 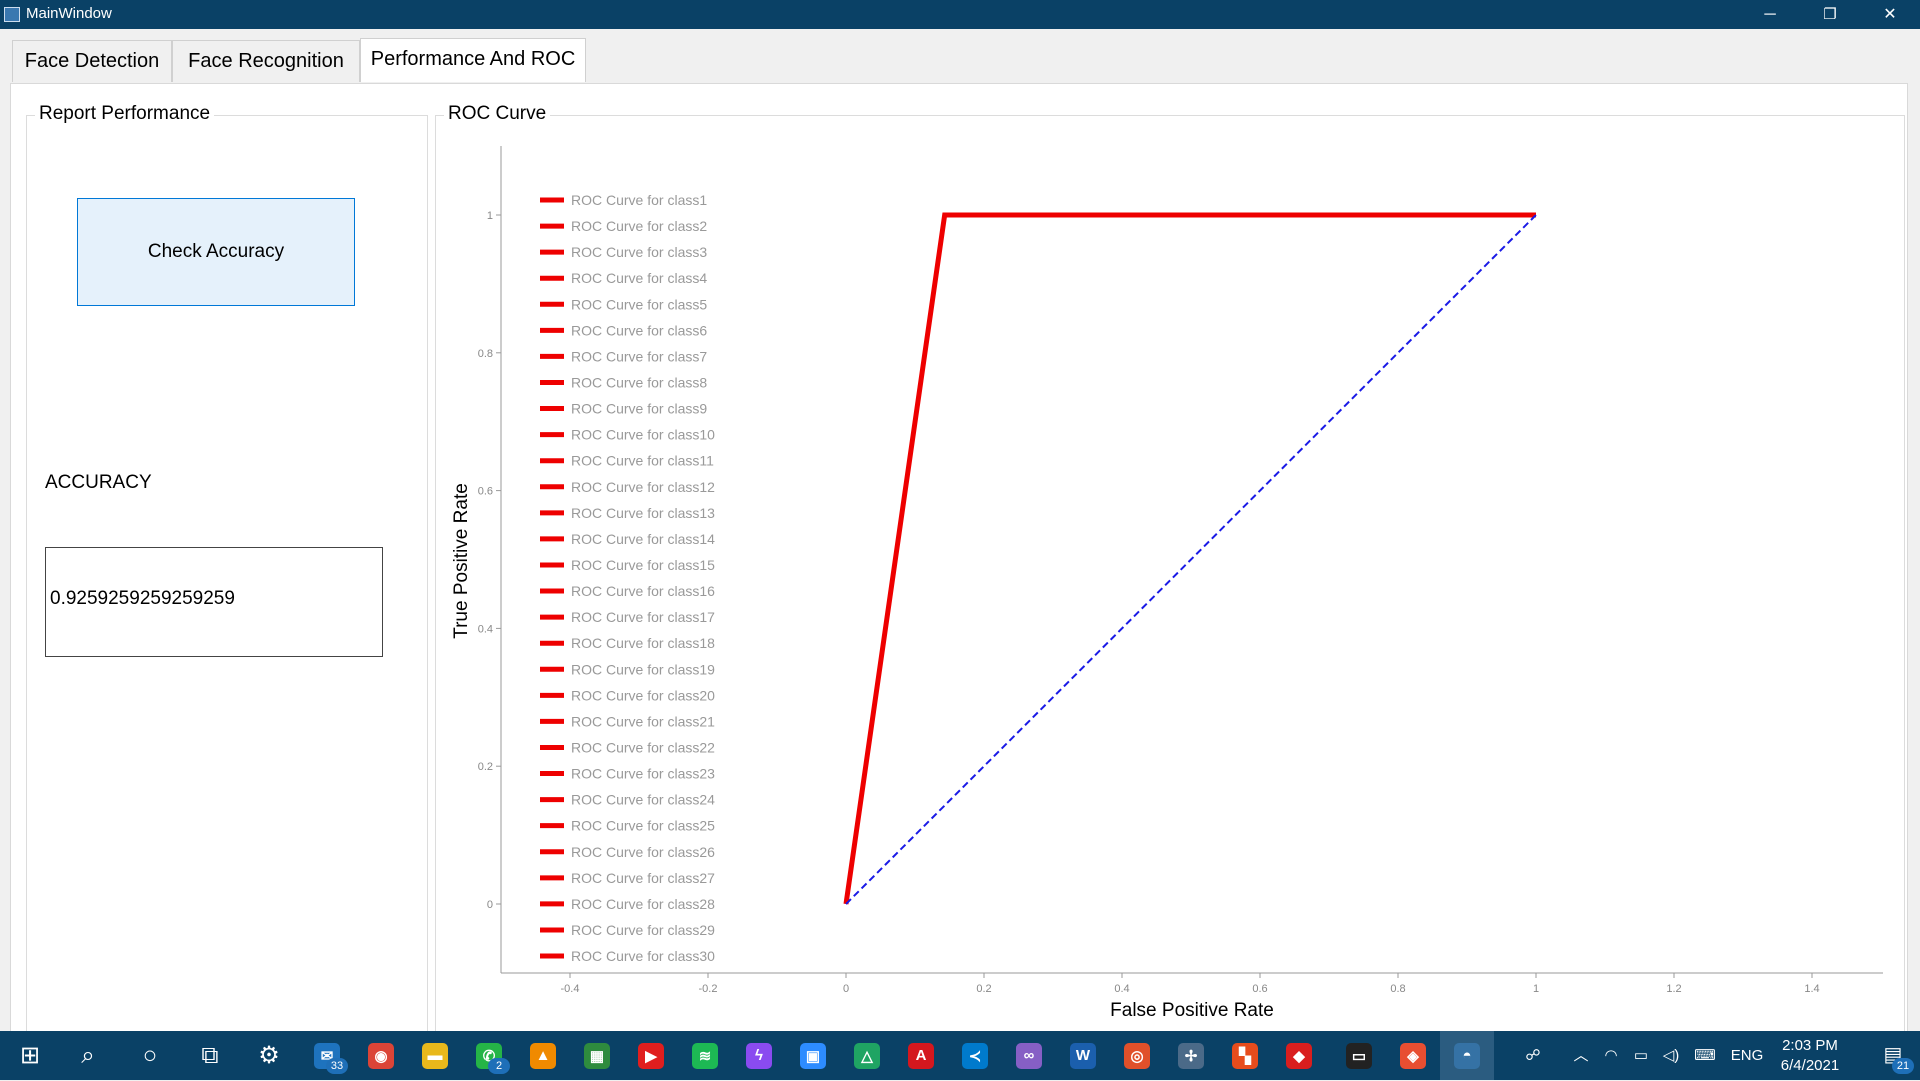 I want to click on taskbar-acrobat-button: A, so click(x=921, y=1055).